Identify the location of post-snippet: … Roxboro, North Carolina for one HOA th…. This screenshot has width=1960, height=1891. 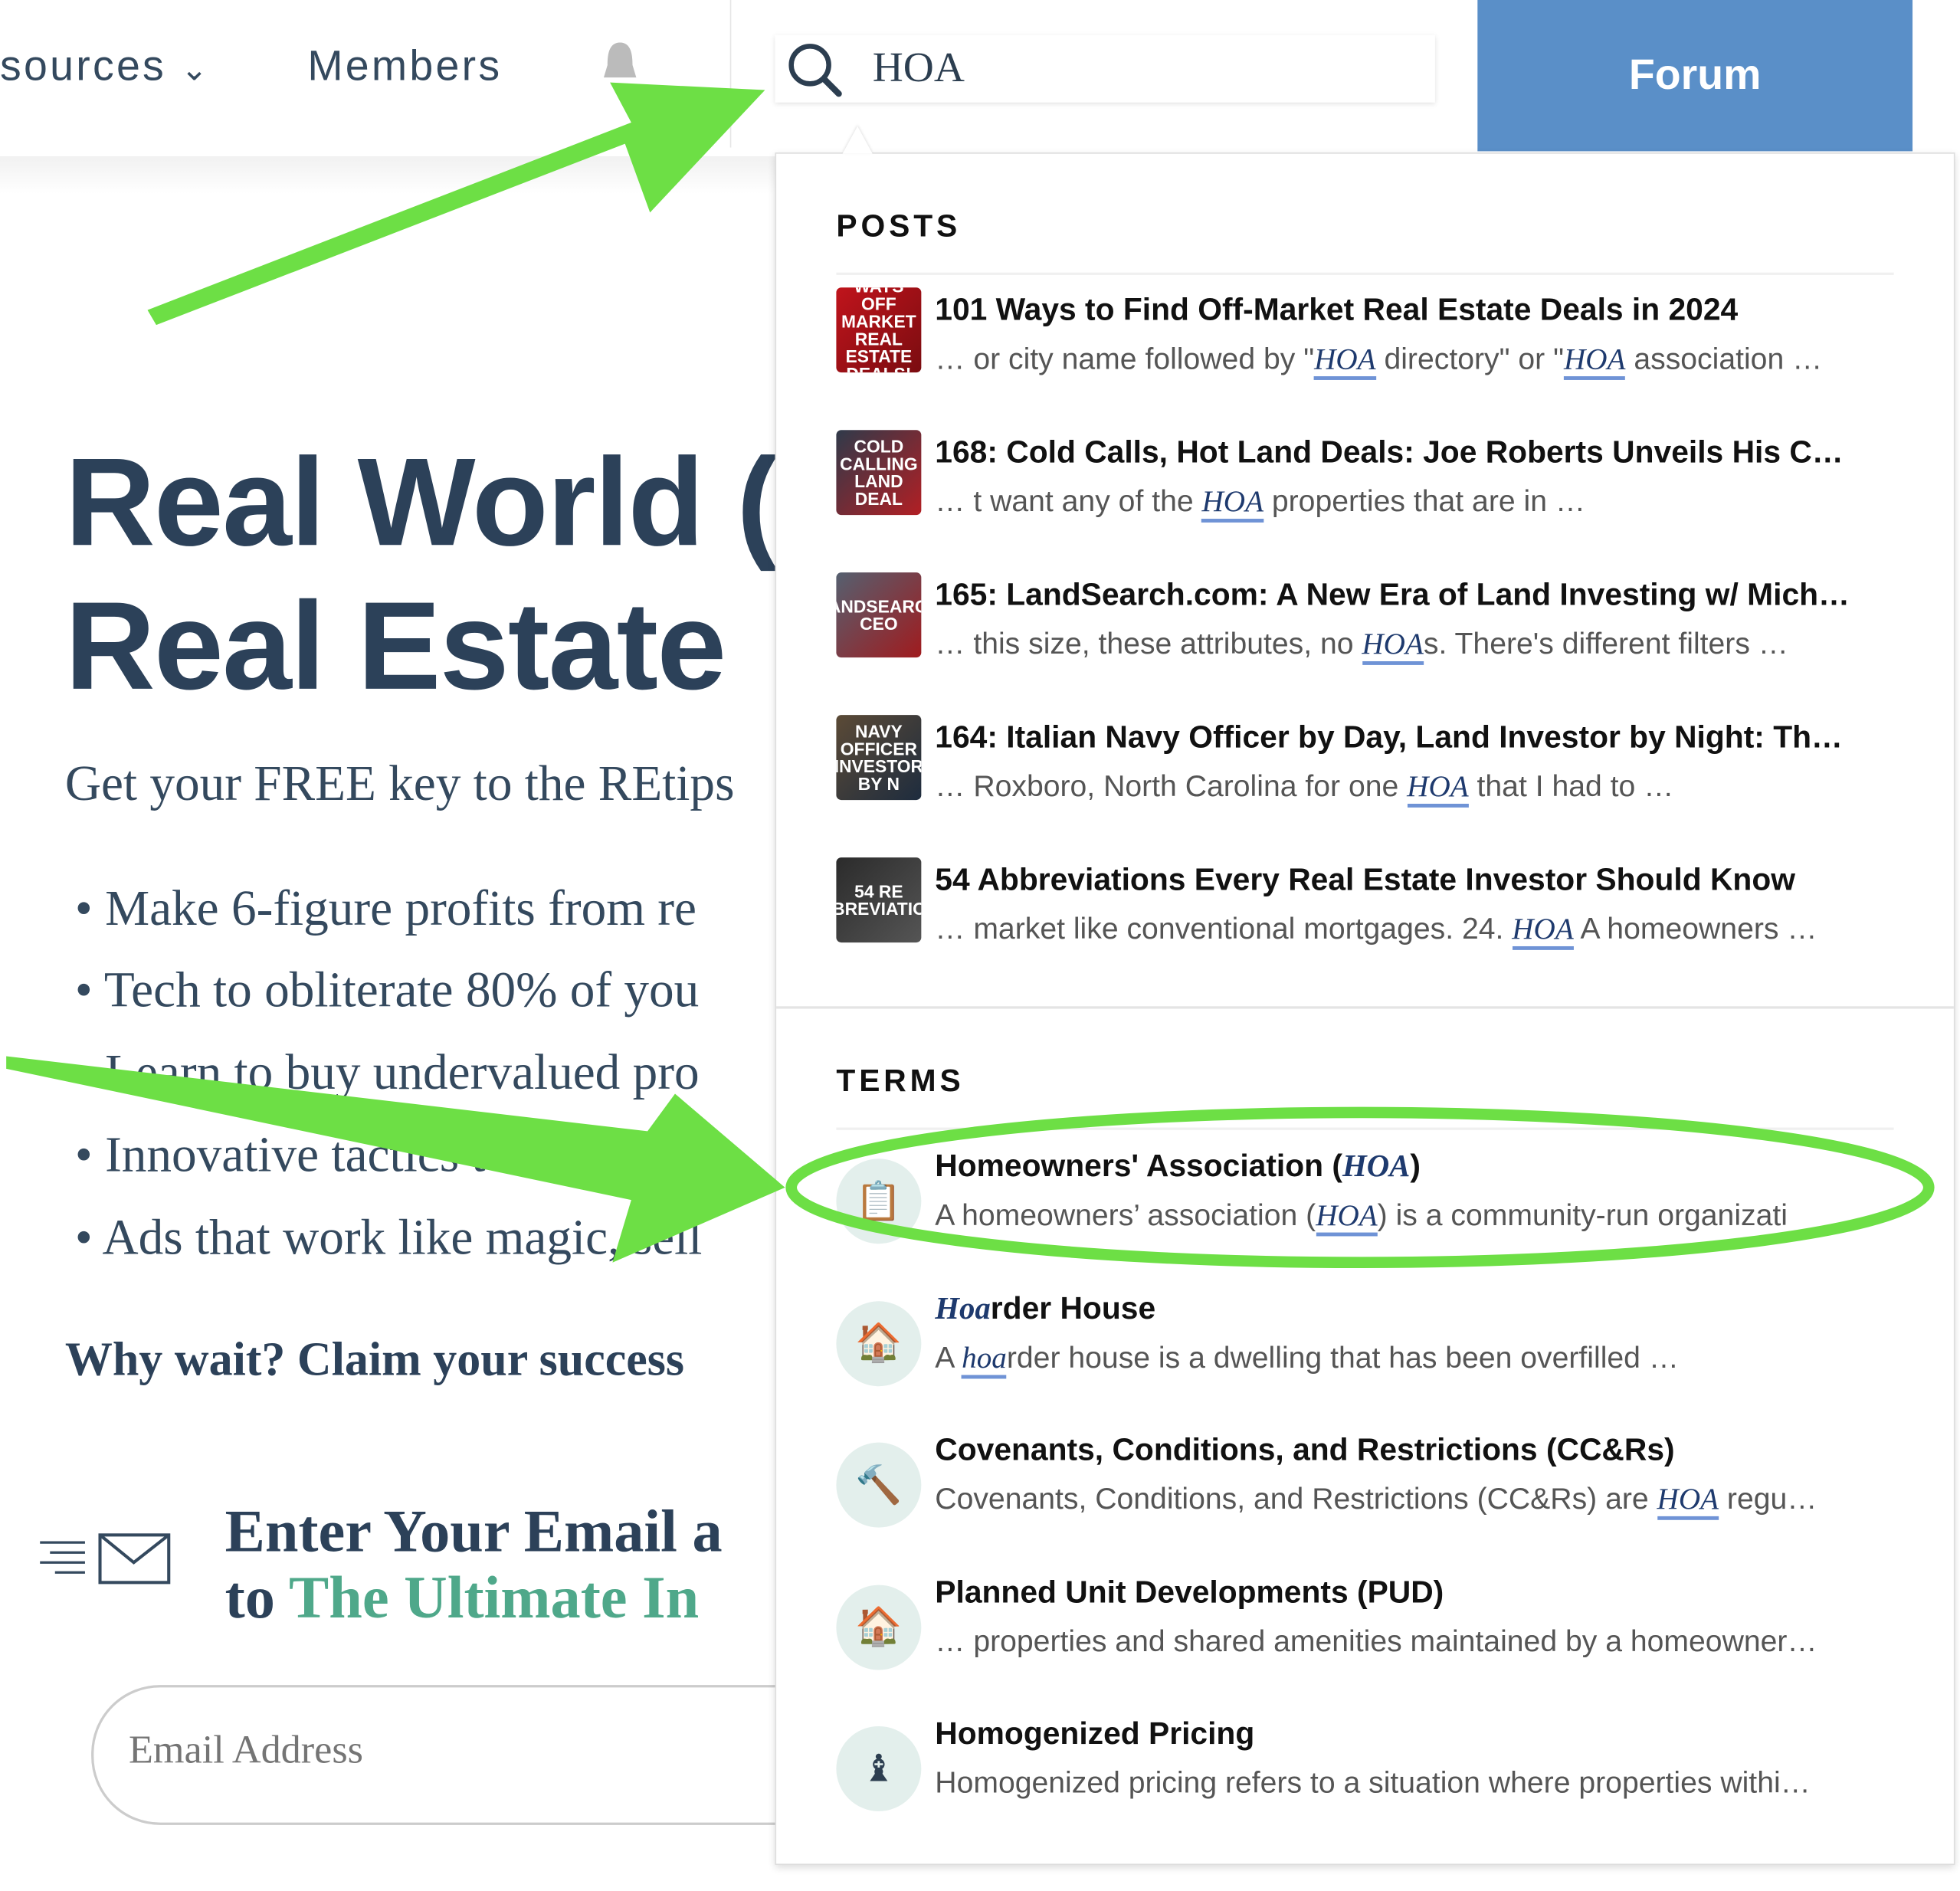
(1304, 788).